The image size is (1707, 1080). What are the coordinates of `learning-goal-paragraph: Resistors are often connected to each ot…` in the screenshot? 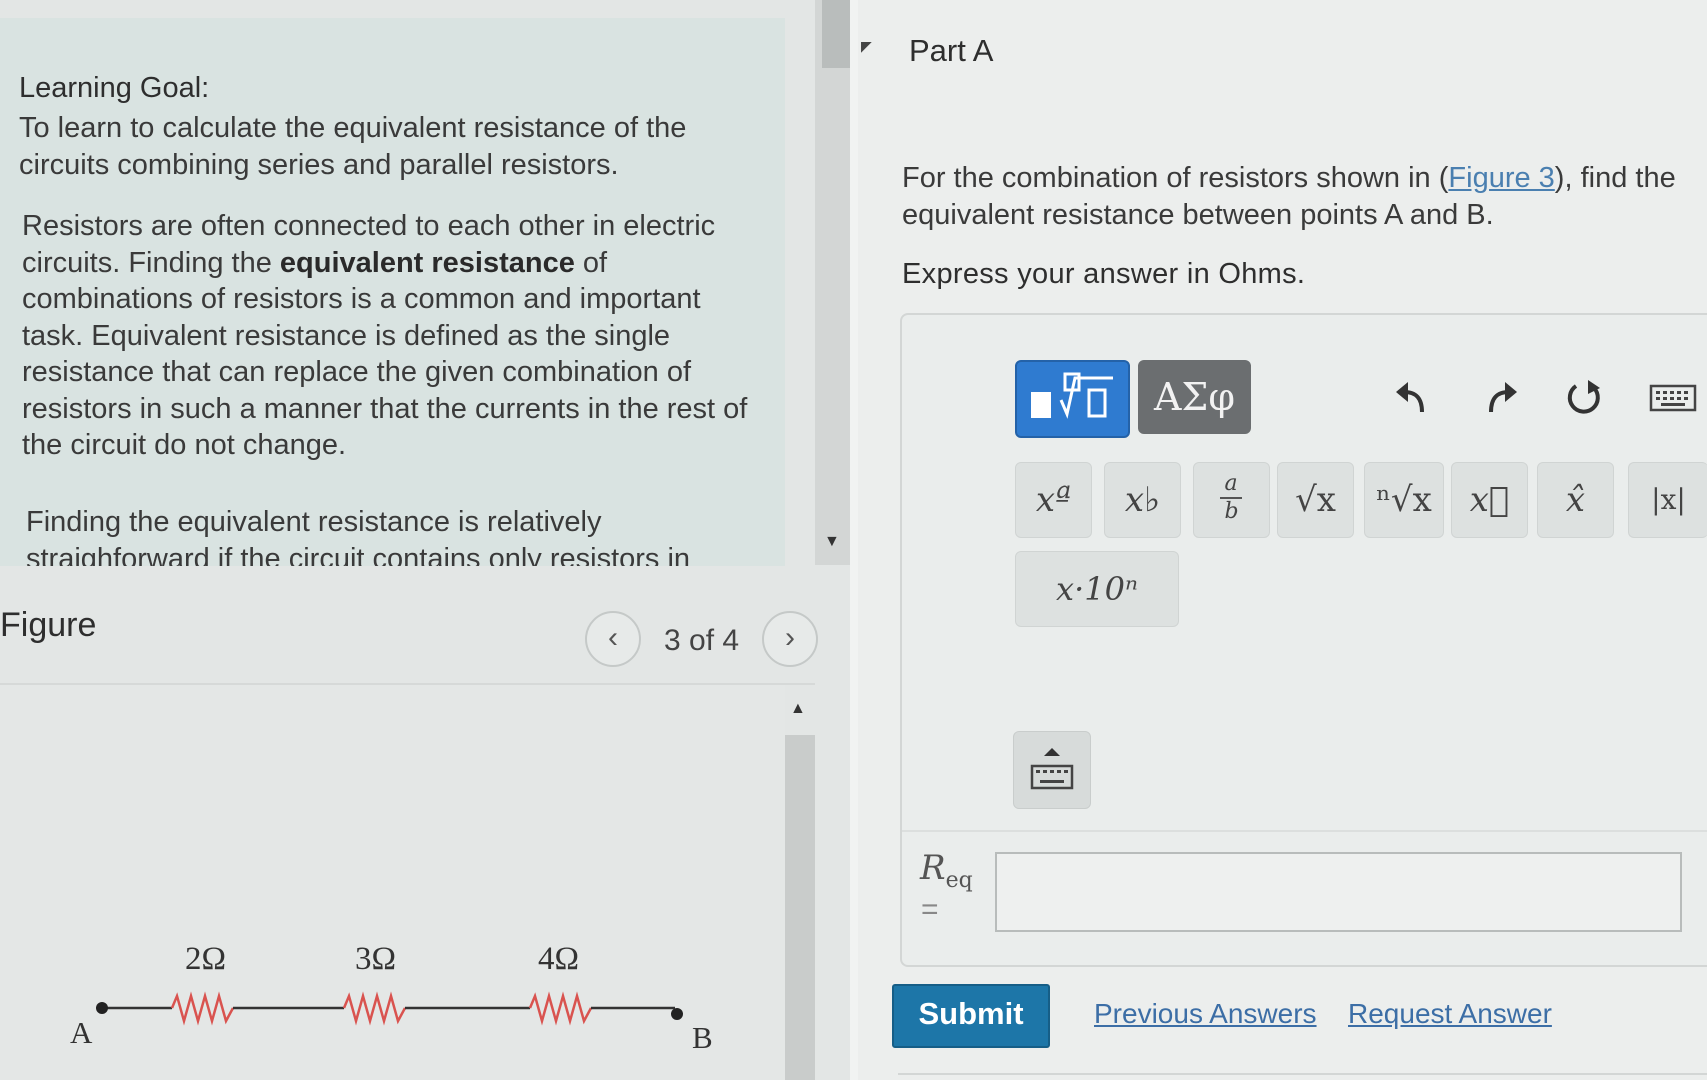 It's located at (387, 336).